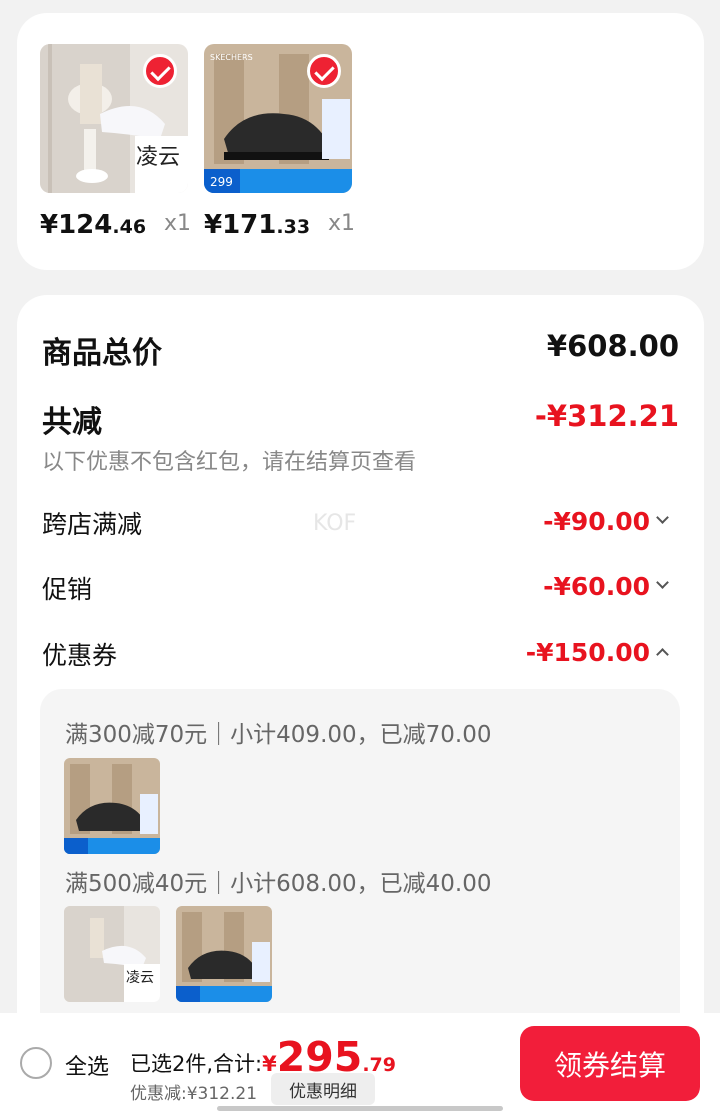  Describe the element at coordinates (67, 589) in the screenshot. I see `promotion-label: 促销` at that location.